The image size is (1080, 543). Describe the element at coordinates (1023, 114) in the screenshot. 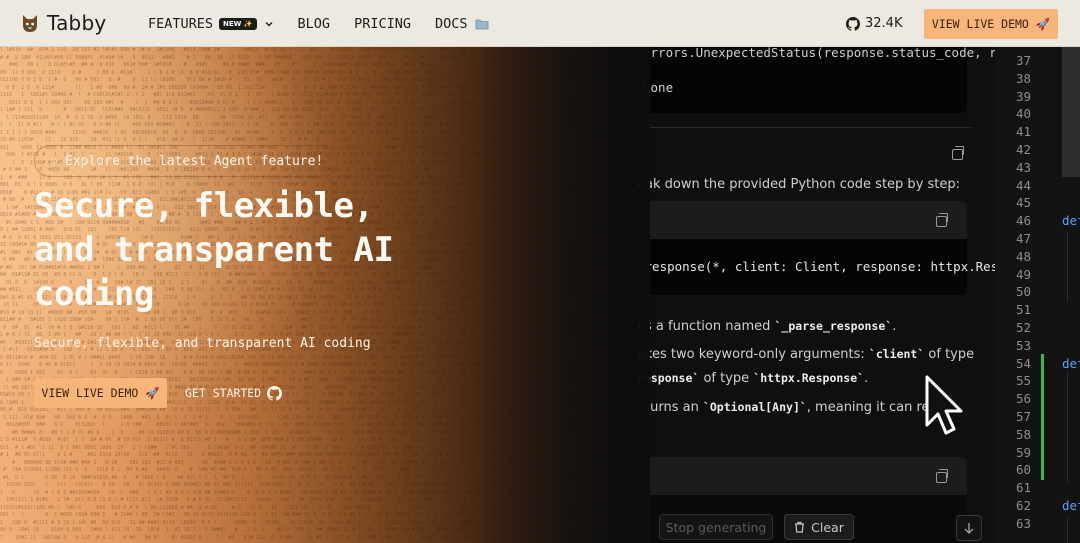

I see `line-number: 40` at that location.